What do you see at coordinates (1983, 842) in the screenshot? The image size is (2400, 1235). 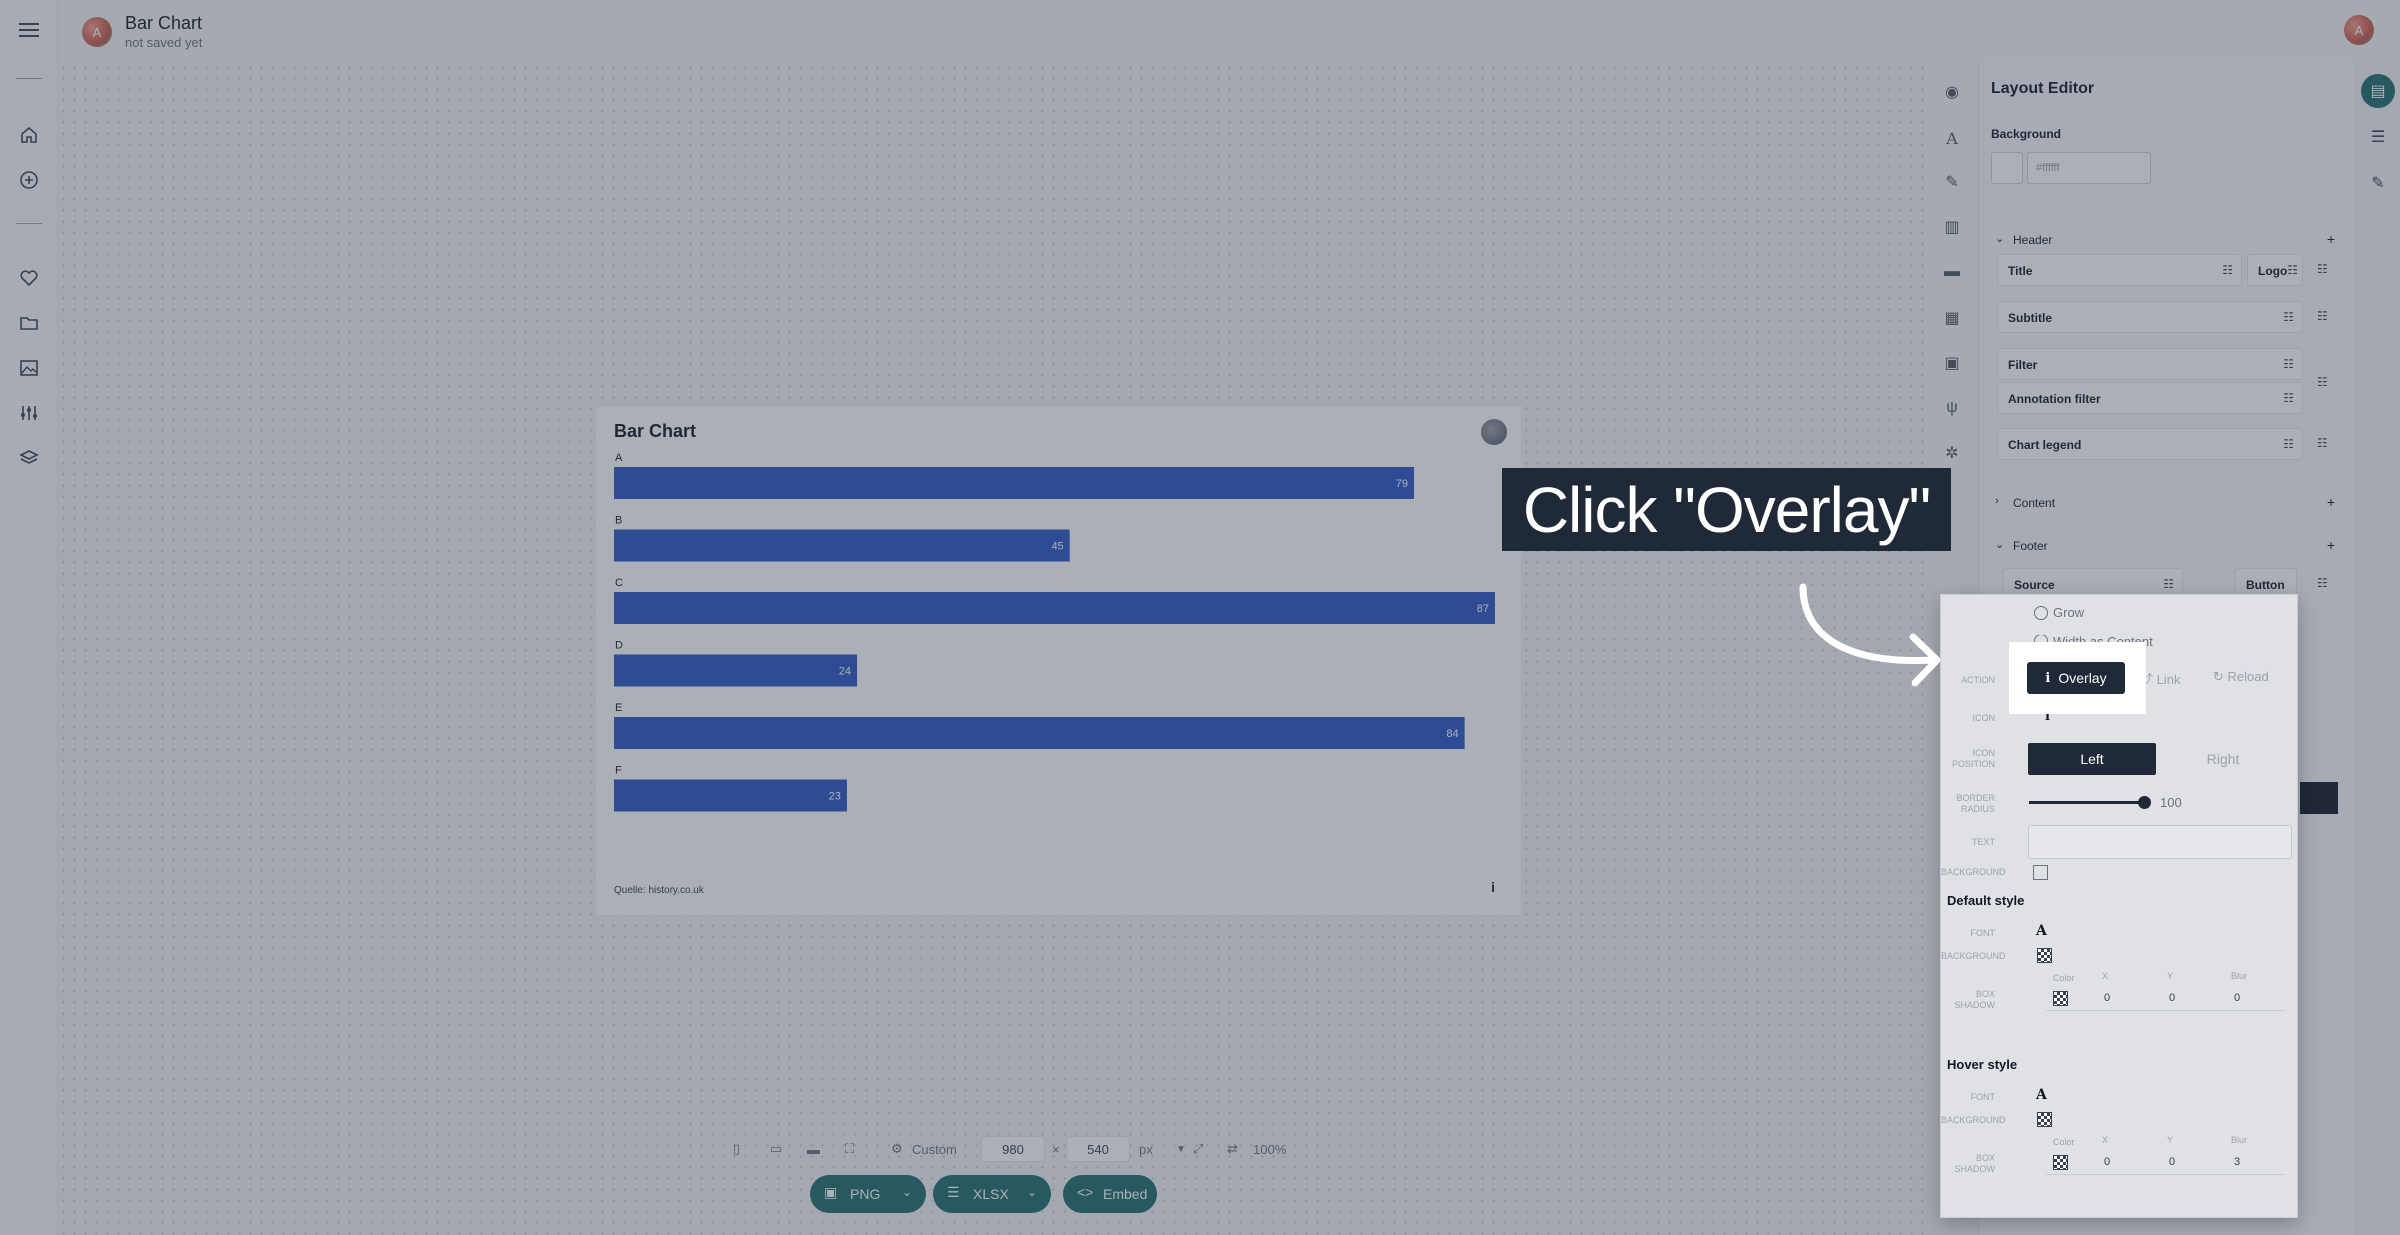 I see `text-label: TEXT` at bounding box center [1983, 842].